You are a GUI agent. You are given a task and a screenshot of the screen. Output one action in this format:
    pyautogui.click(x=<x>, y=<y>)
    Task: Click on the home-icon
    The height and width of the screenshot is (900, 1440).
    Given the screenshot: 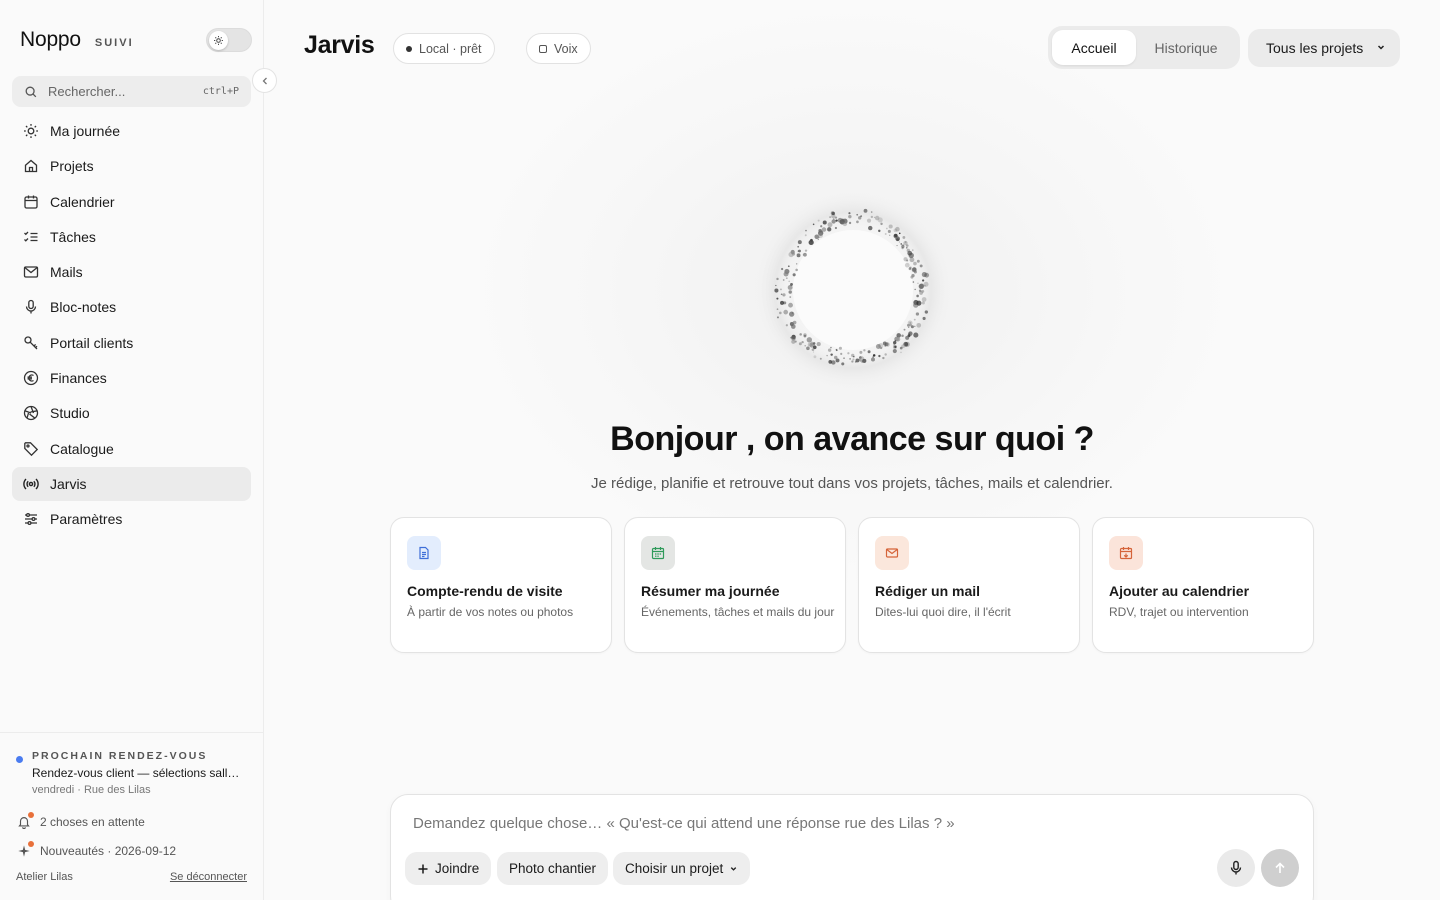 What is the action you would take?
    pyautogui.click(x=31, y=166)
    